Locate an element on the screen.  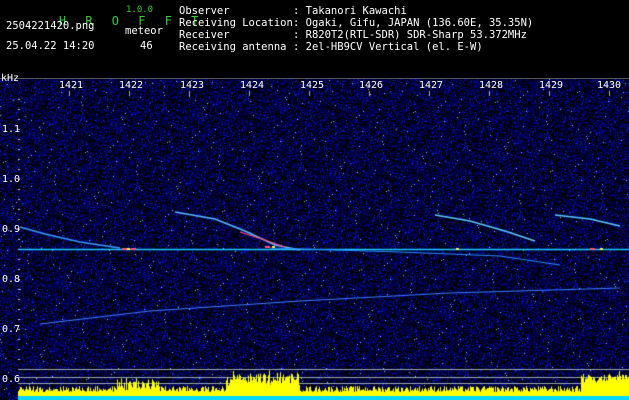
x-tick-label: 1427 is located at coordinates (431, 85).